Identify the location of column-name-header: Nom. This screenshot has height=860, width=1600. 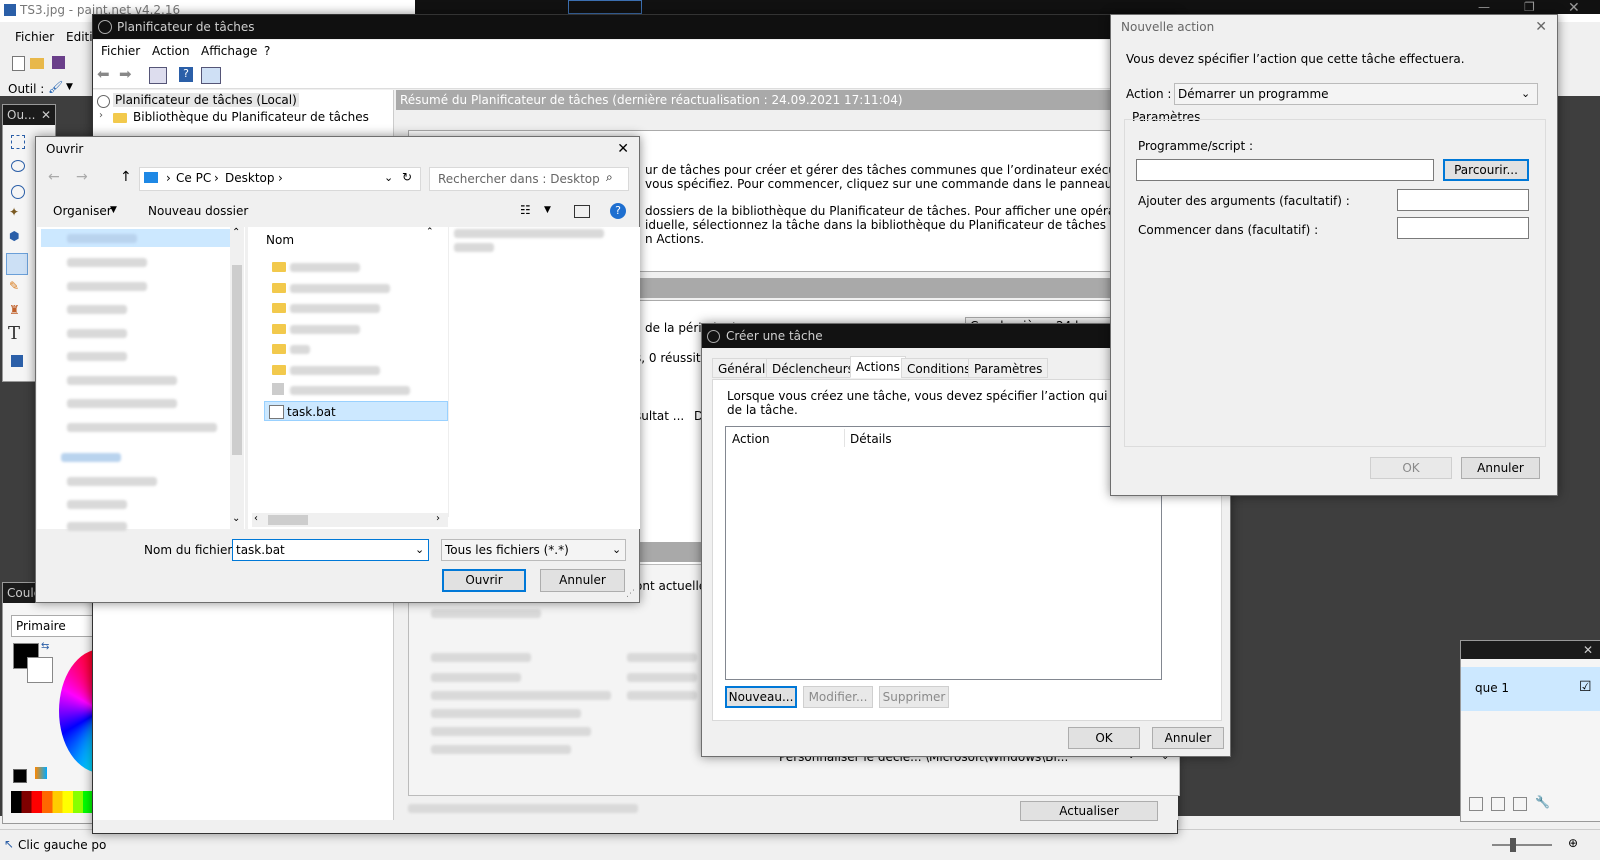
(280, 240).